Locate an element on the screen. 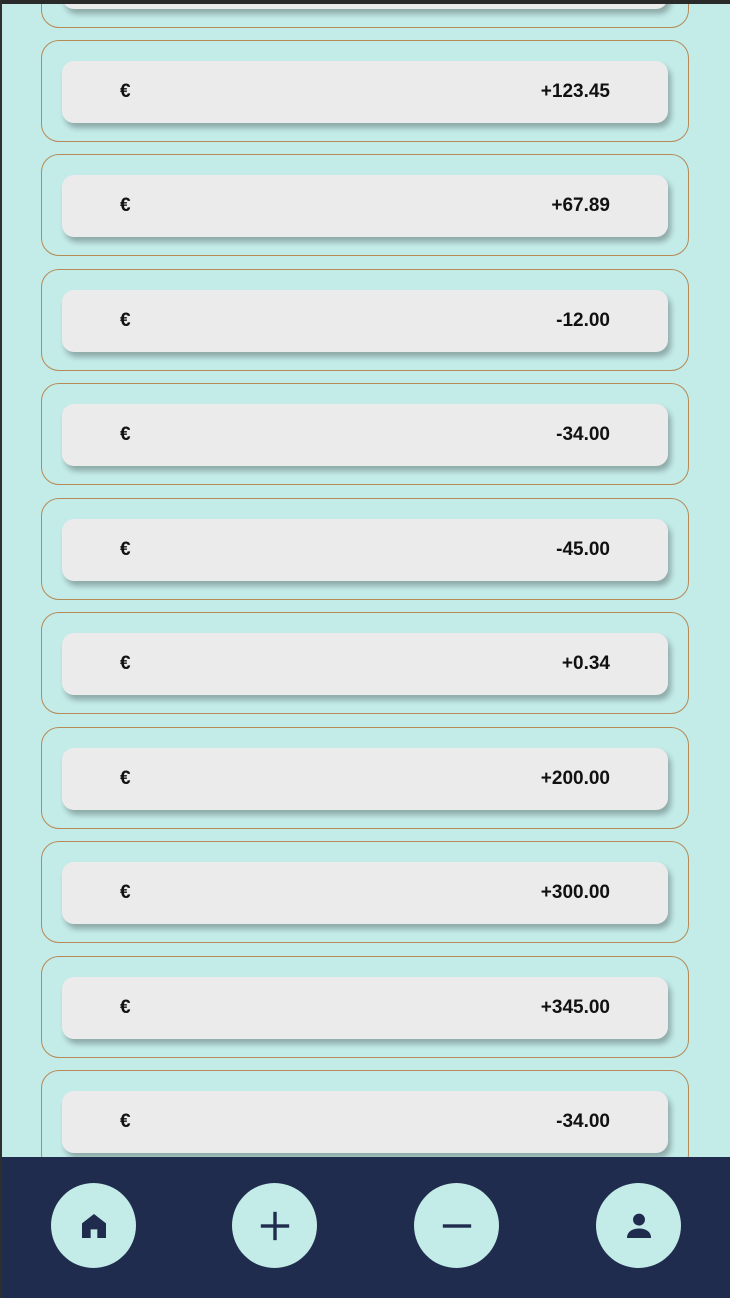  top-edge is located at coordinates (365, 2).